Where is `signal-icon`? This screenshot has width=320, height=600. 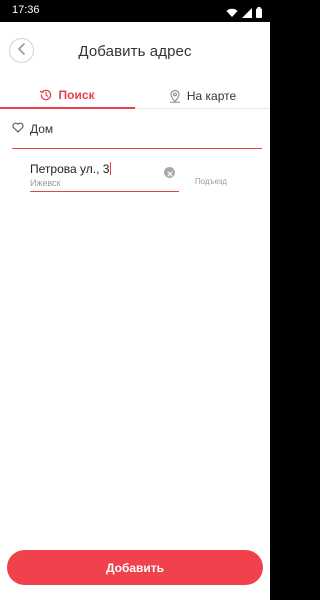
signal-icon is located at coordinates (247, 14).